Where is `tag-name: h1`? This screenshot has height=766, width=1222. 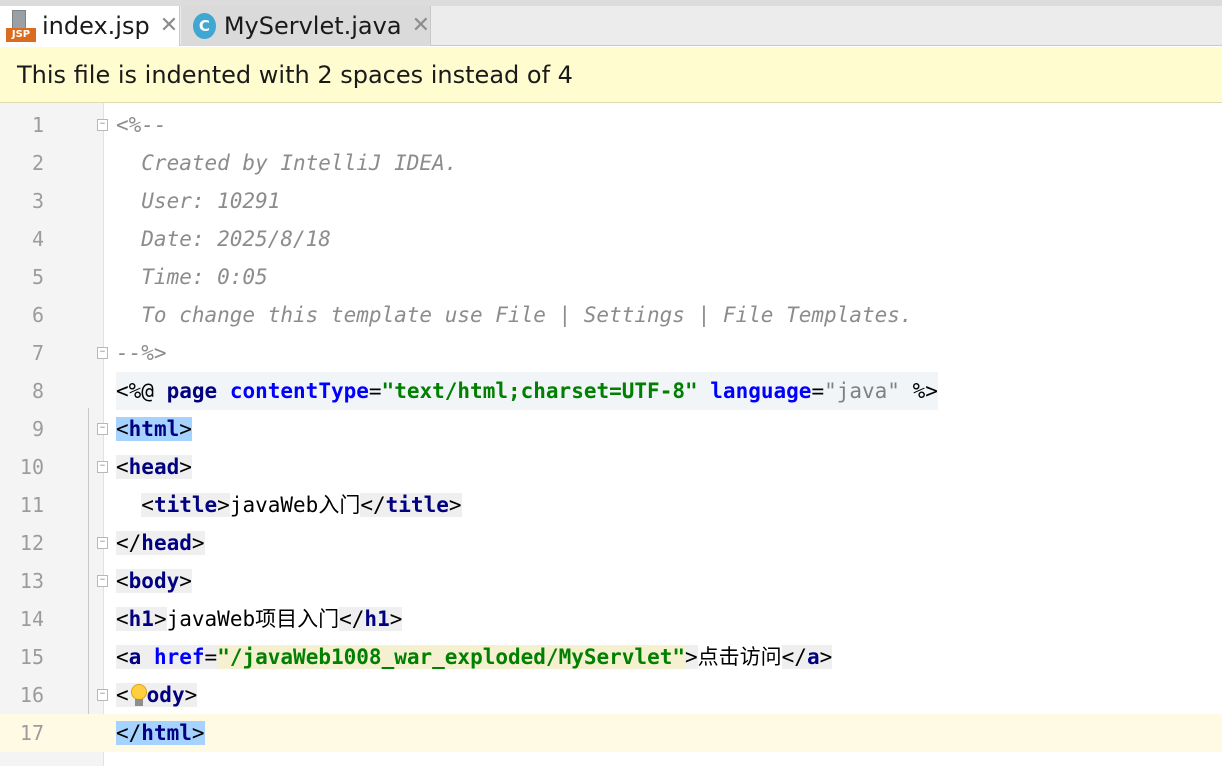 tag-name: h1 is located at coordinates (377, 619).